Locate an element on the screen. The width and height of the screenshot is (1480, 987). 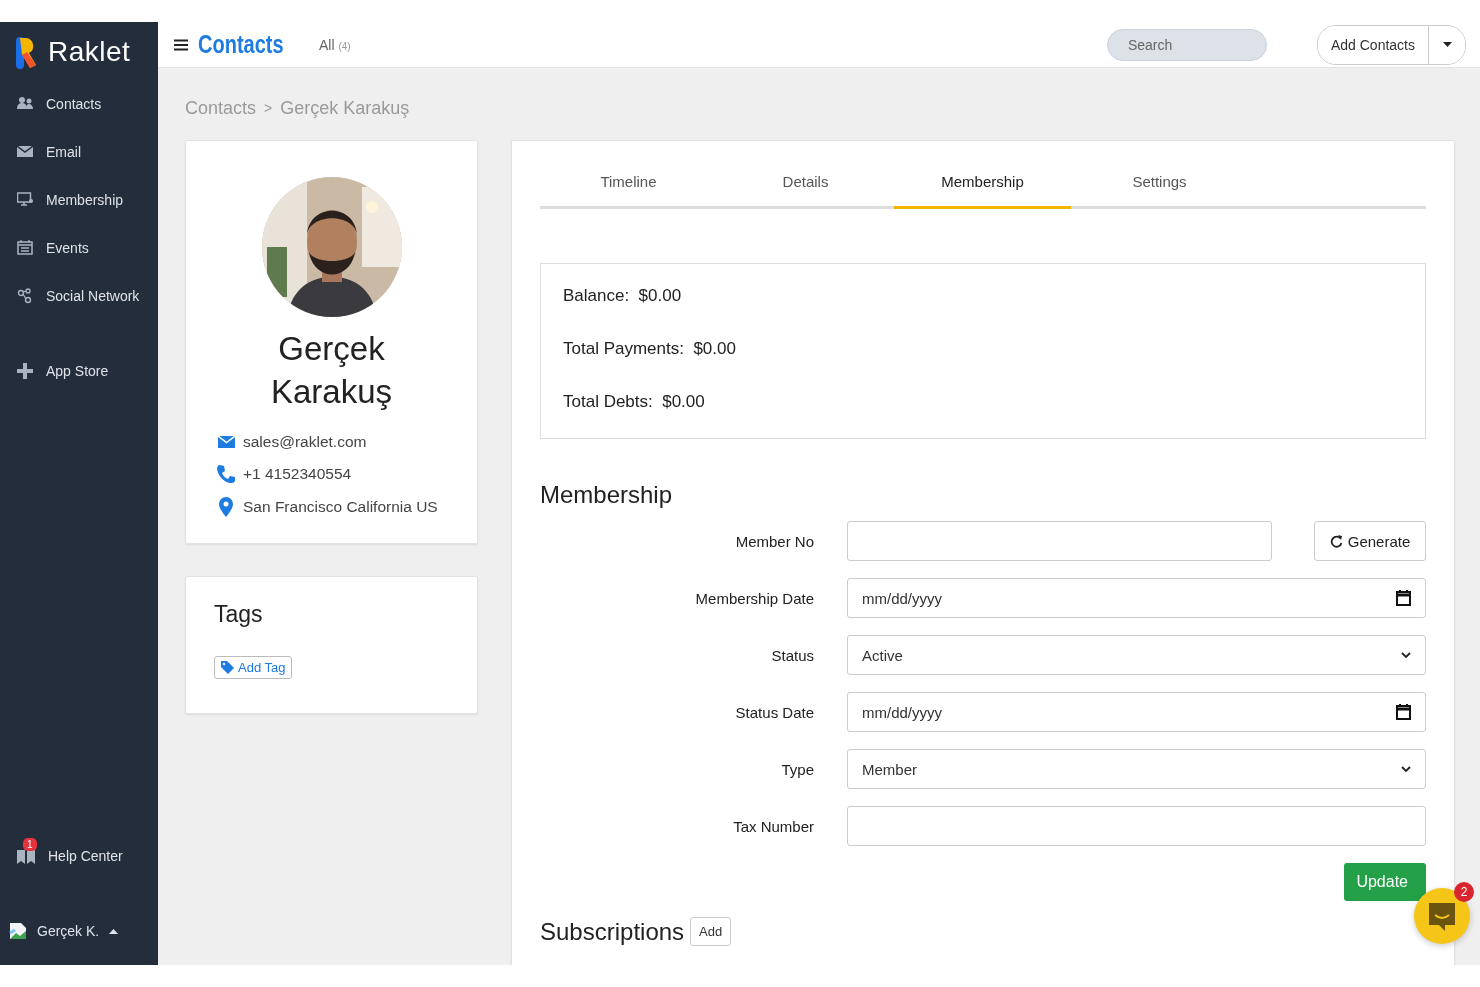
address-text: San Francisco California US is located at coordinates (340, 507).